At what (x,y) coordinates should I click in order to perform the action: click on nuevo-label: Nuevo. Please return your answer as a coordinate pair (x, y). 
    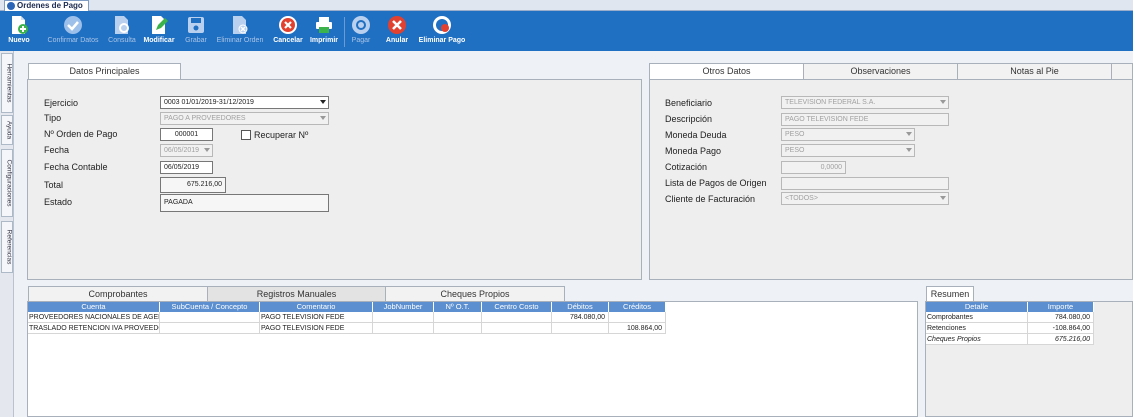
    Looking at the image, I should click on (19, 40).